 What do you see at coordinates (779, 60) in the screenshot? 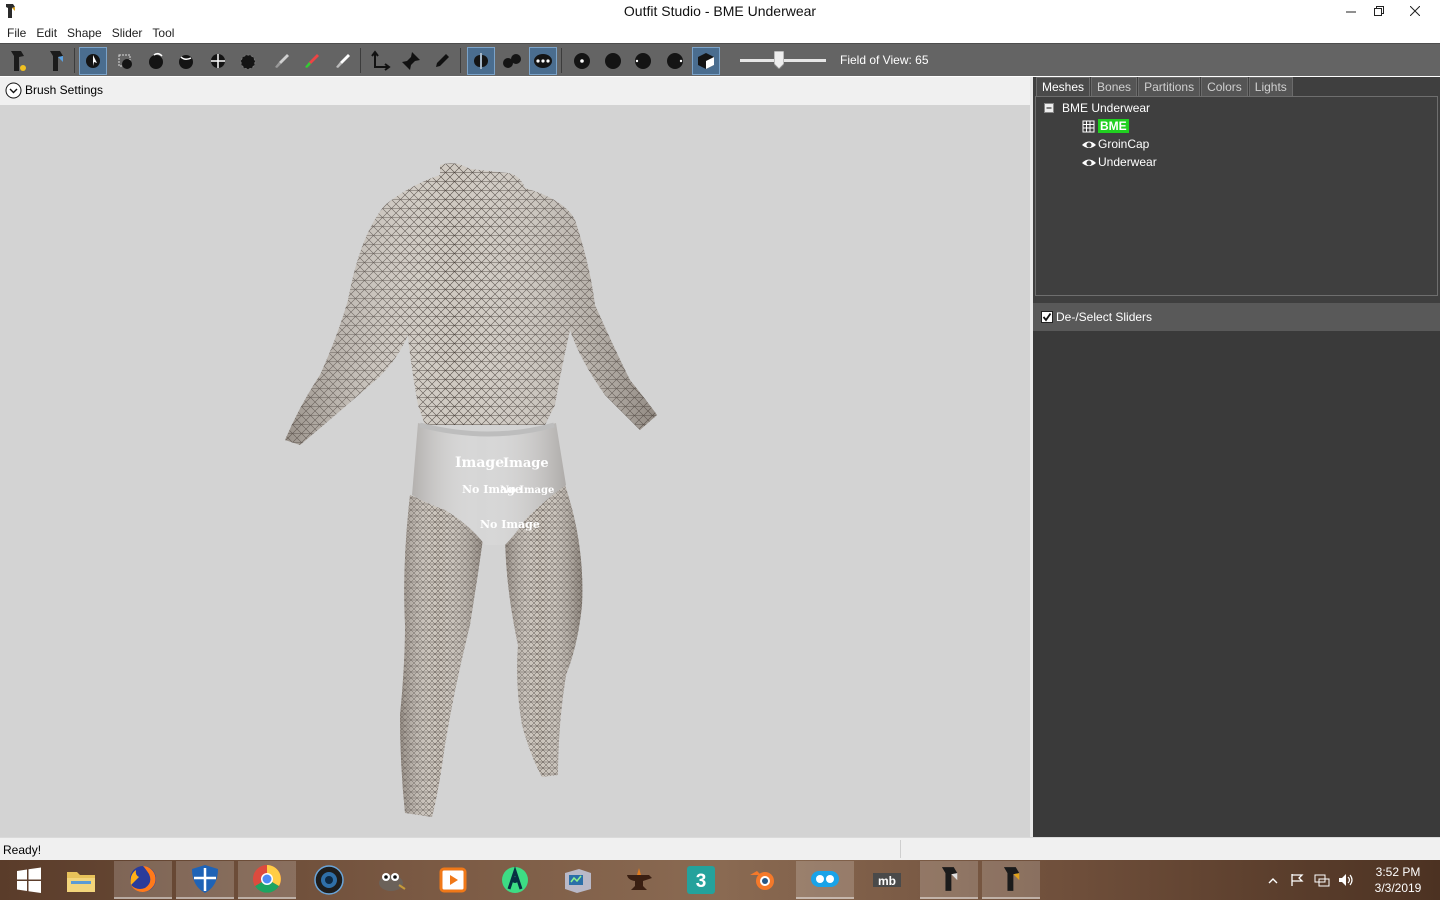
I see `fov-slider-thumb` at bounding box center [779, 60].